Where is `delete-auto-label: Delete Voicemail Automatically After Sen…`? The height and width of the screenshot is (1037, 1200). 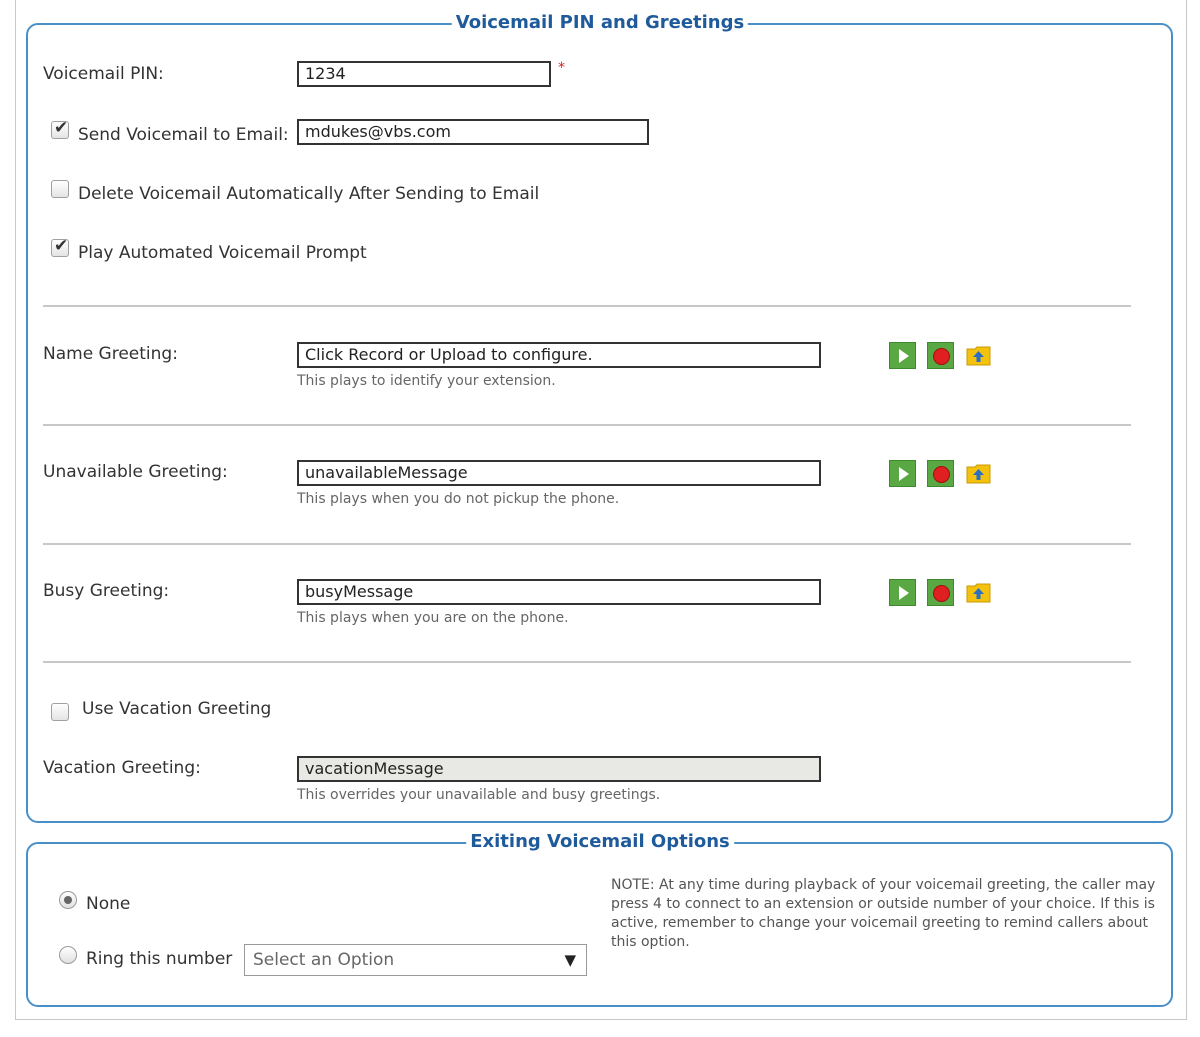
delete-auto-label: Delete Voicemail Automatically After Sen… is located at coordinates (309, 194).